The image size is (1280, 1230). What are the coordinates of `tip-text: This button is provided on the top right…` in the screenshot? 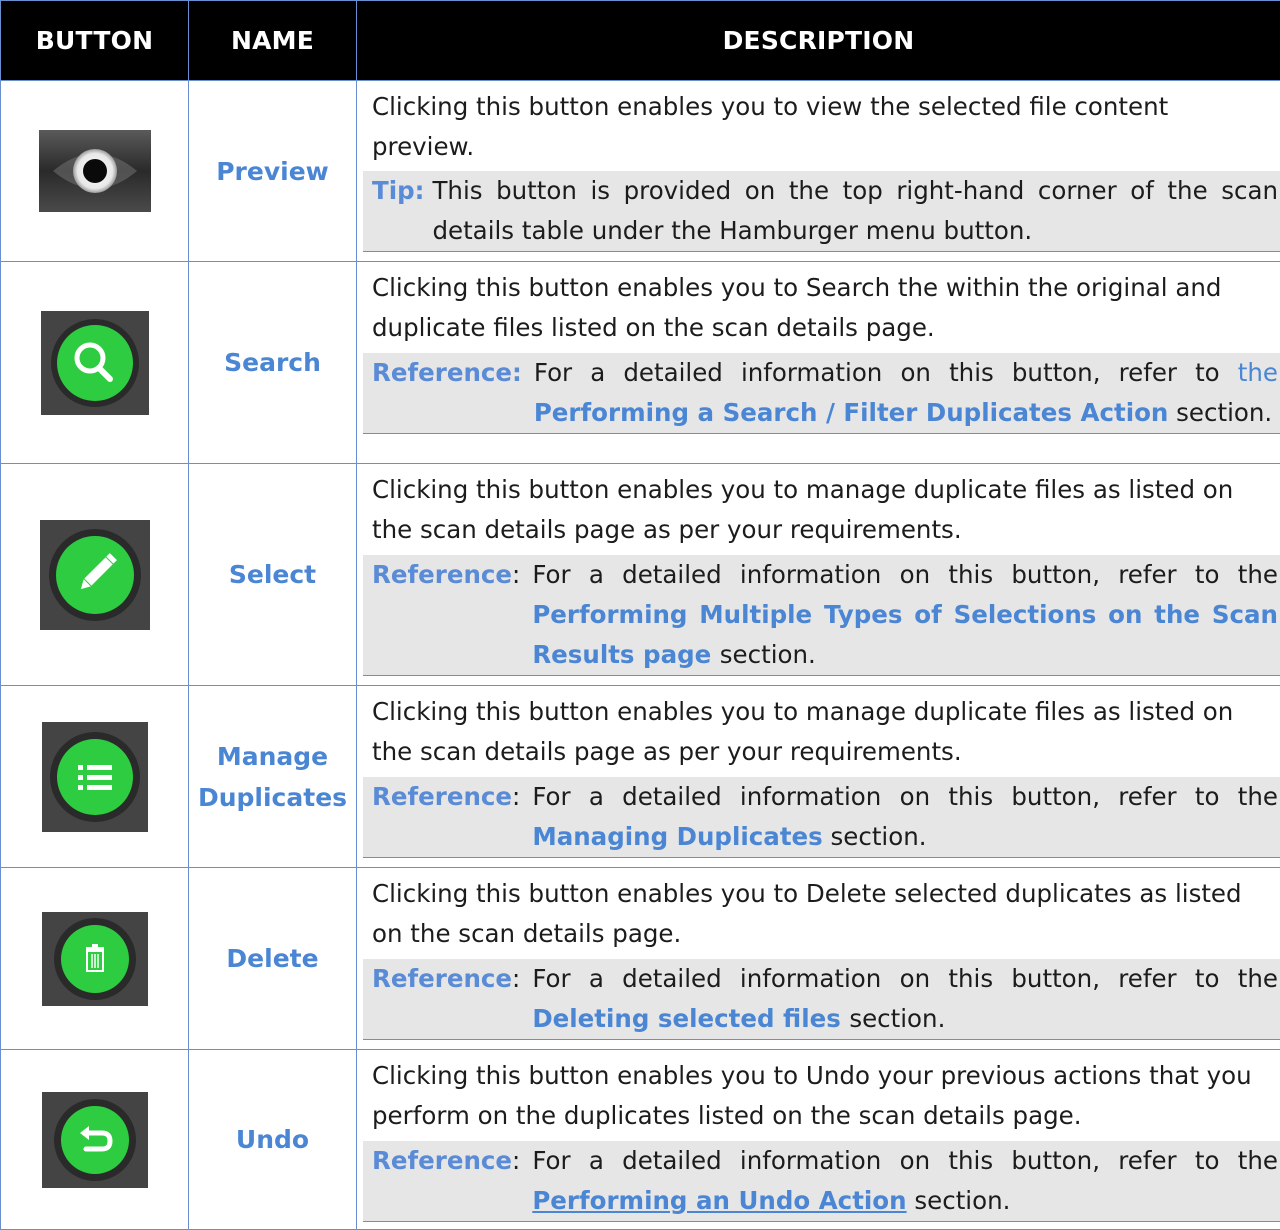 It's located at (855, 210).